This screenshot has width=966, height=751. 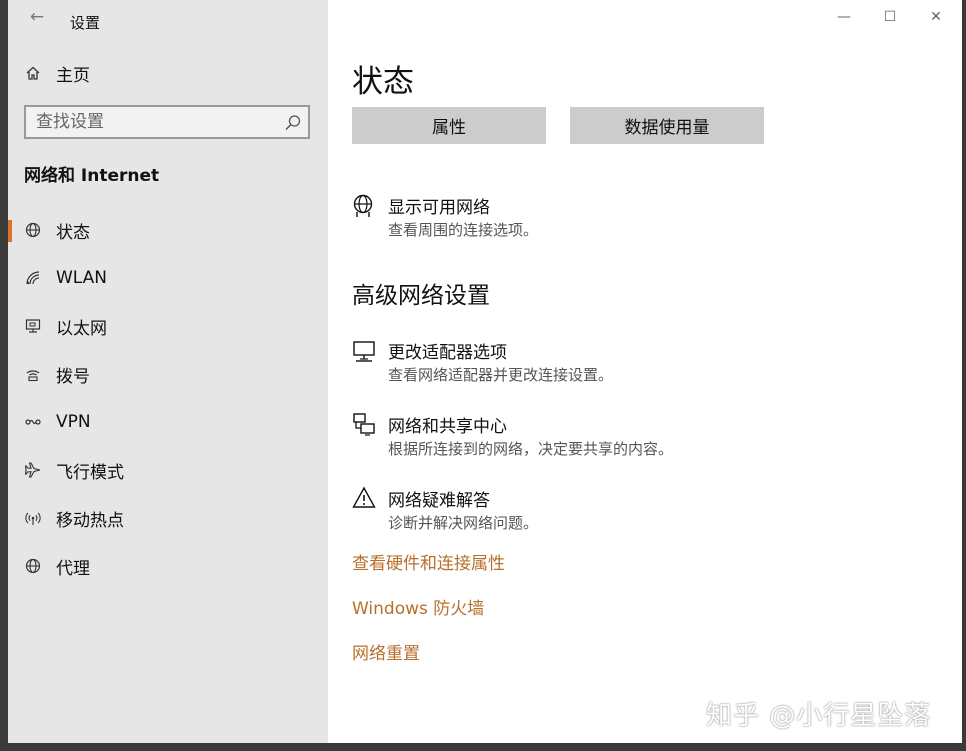 I want to click on change-adapter-desc: 查看网络适配器并更改连接设置。, so click(x=501, y=375).